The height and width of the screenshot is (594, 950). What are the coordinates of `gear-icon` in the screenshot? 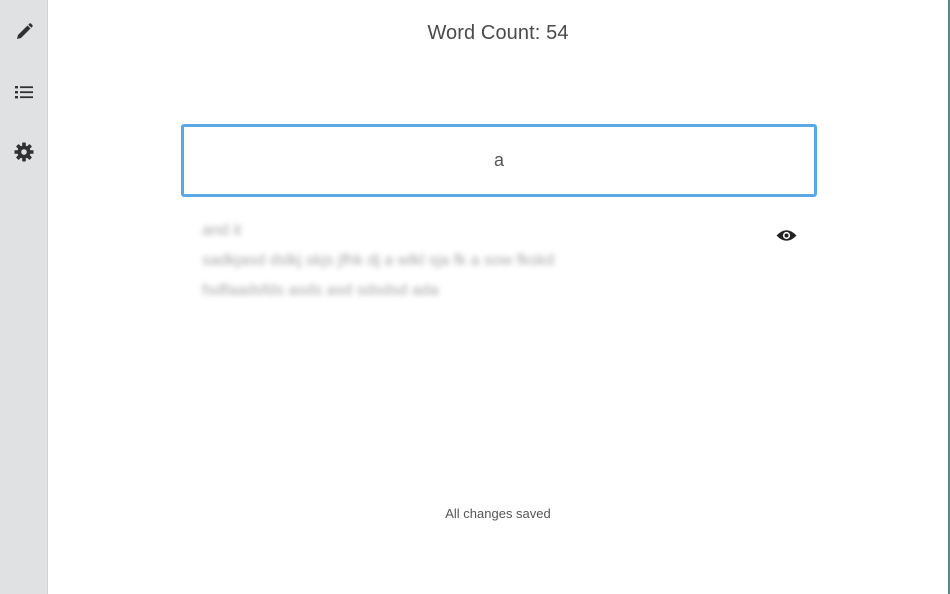 It's located at (24, 152).